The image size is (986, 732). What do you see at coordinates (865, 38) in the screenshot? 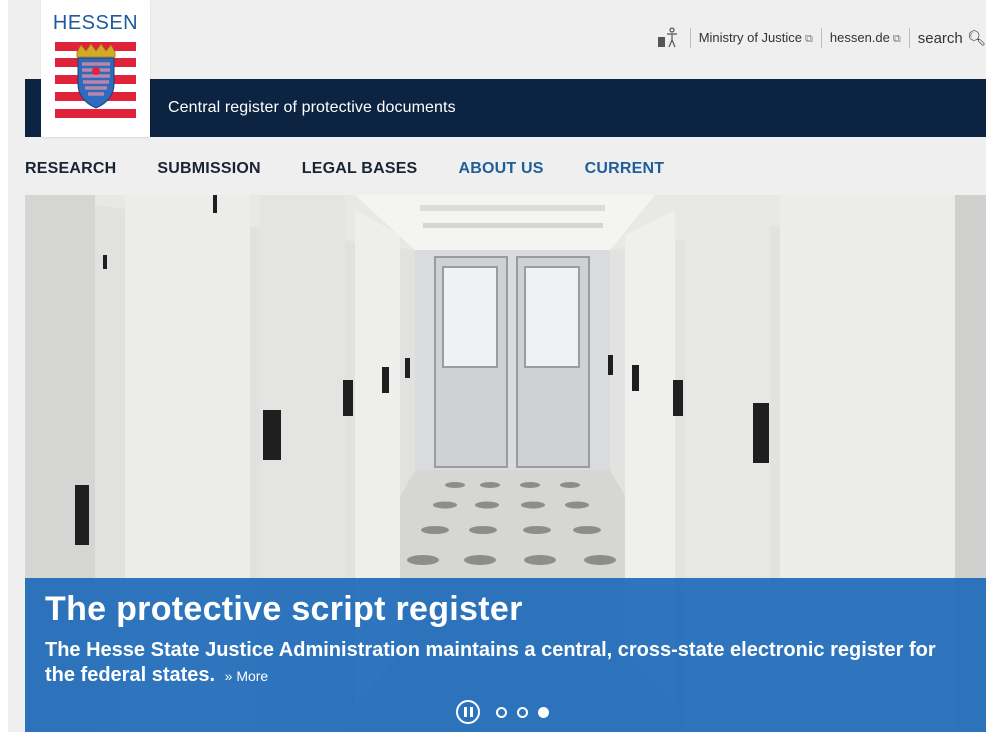
I see `hessen-de-link: hessen.de ⧉` at bounding box center [865, 38].